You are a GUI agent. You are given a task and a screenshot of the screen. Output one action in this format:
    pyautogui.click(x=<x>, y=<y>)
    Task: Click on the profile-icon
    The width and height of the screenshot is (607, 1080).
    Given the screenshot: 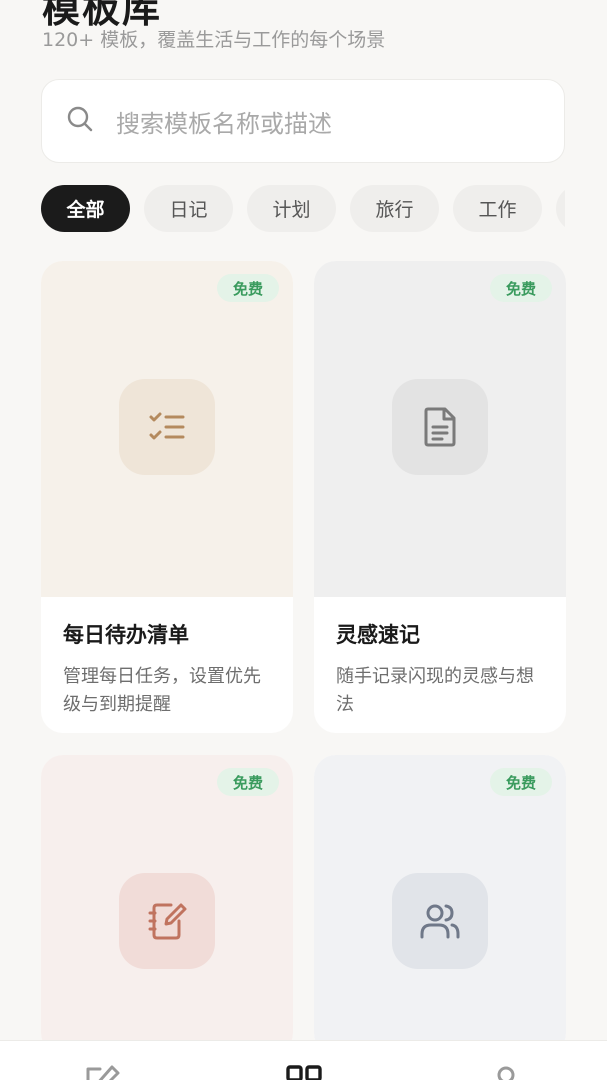 What is the action you would take?
    pyautogui.click(x=506, y=1071)
    